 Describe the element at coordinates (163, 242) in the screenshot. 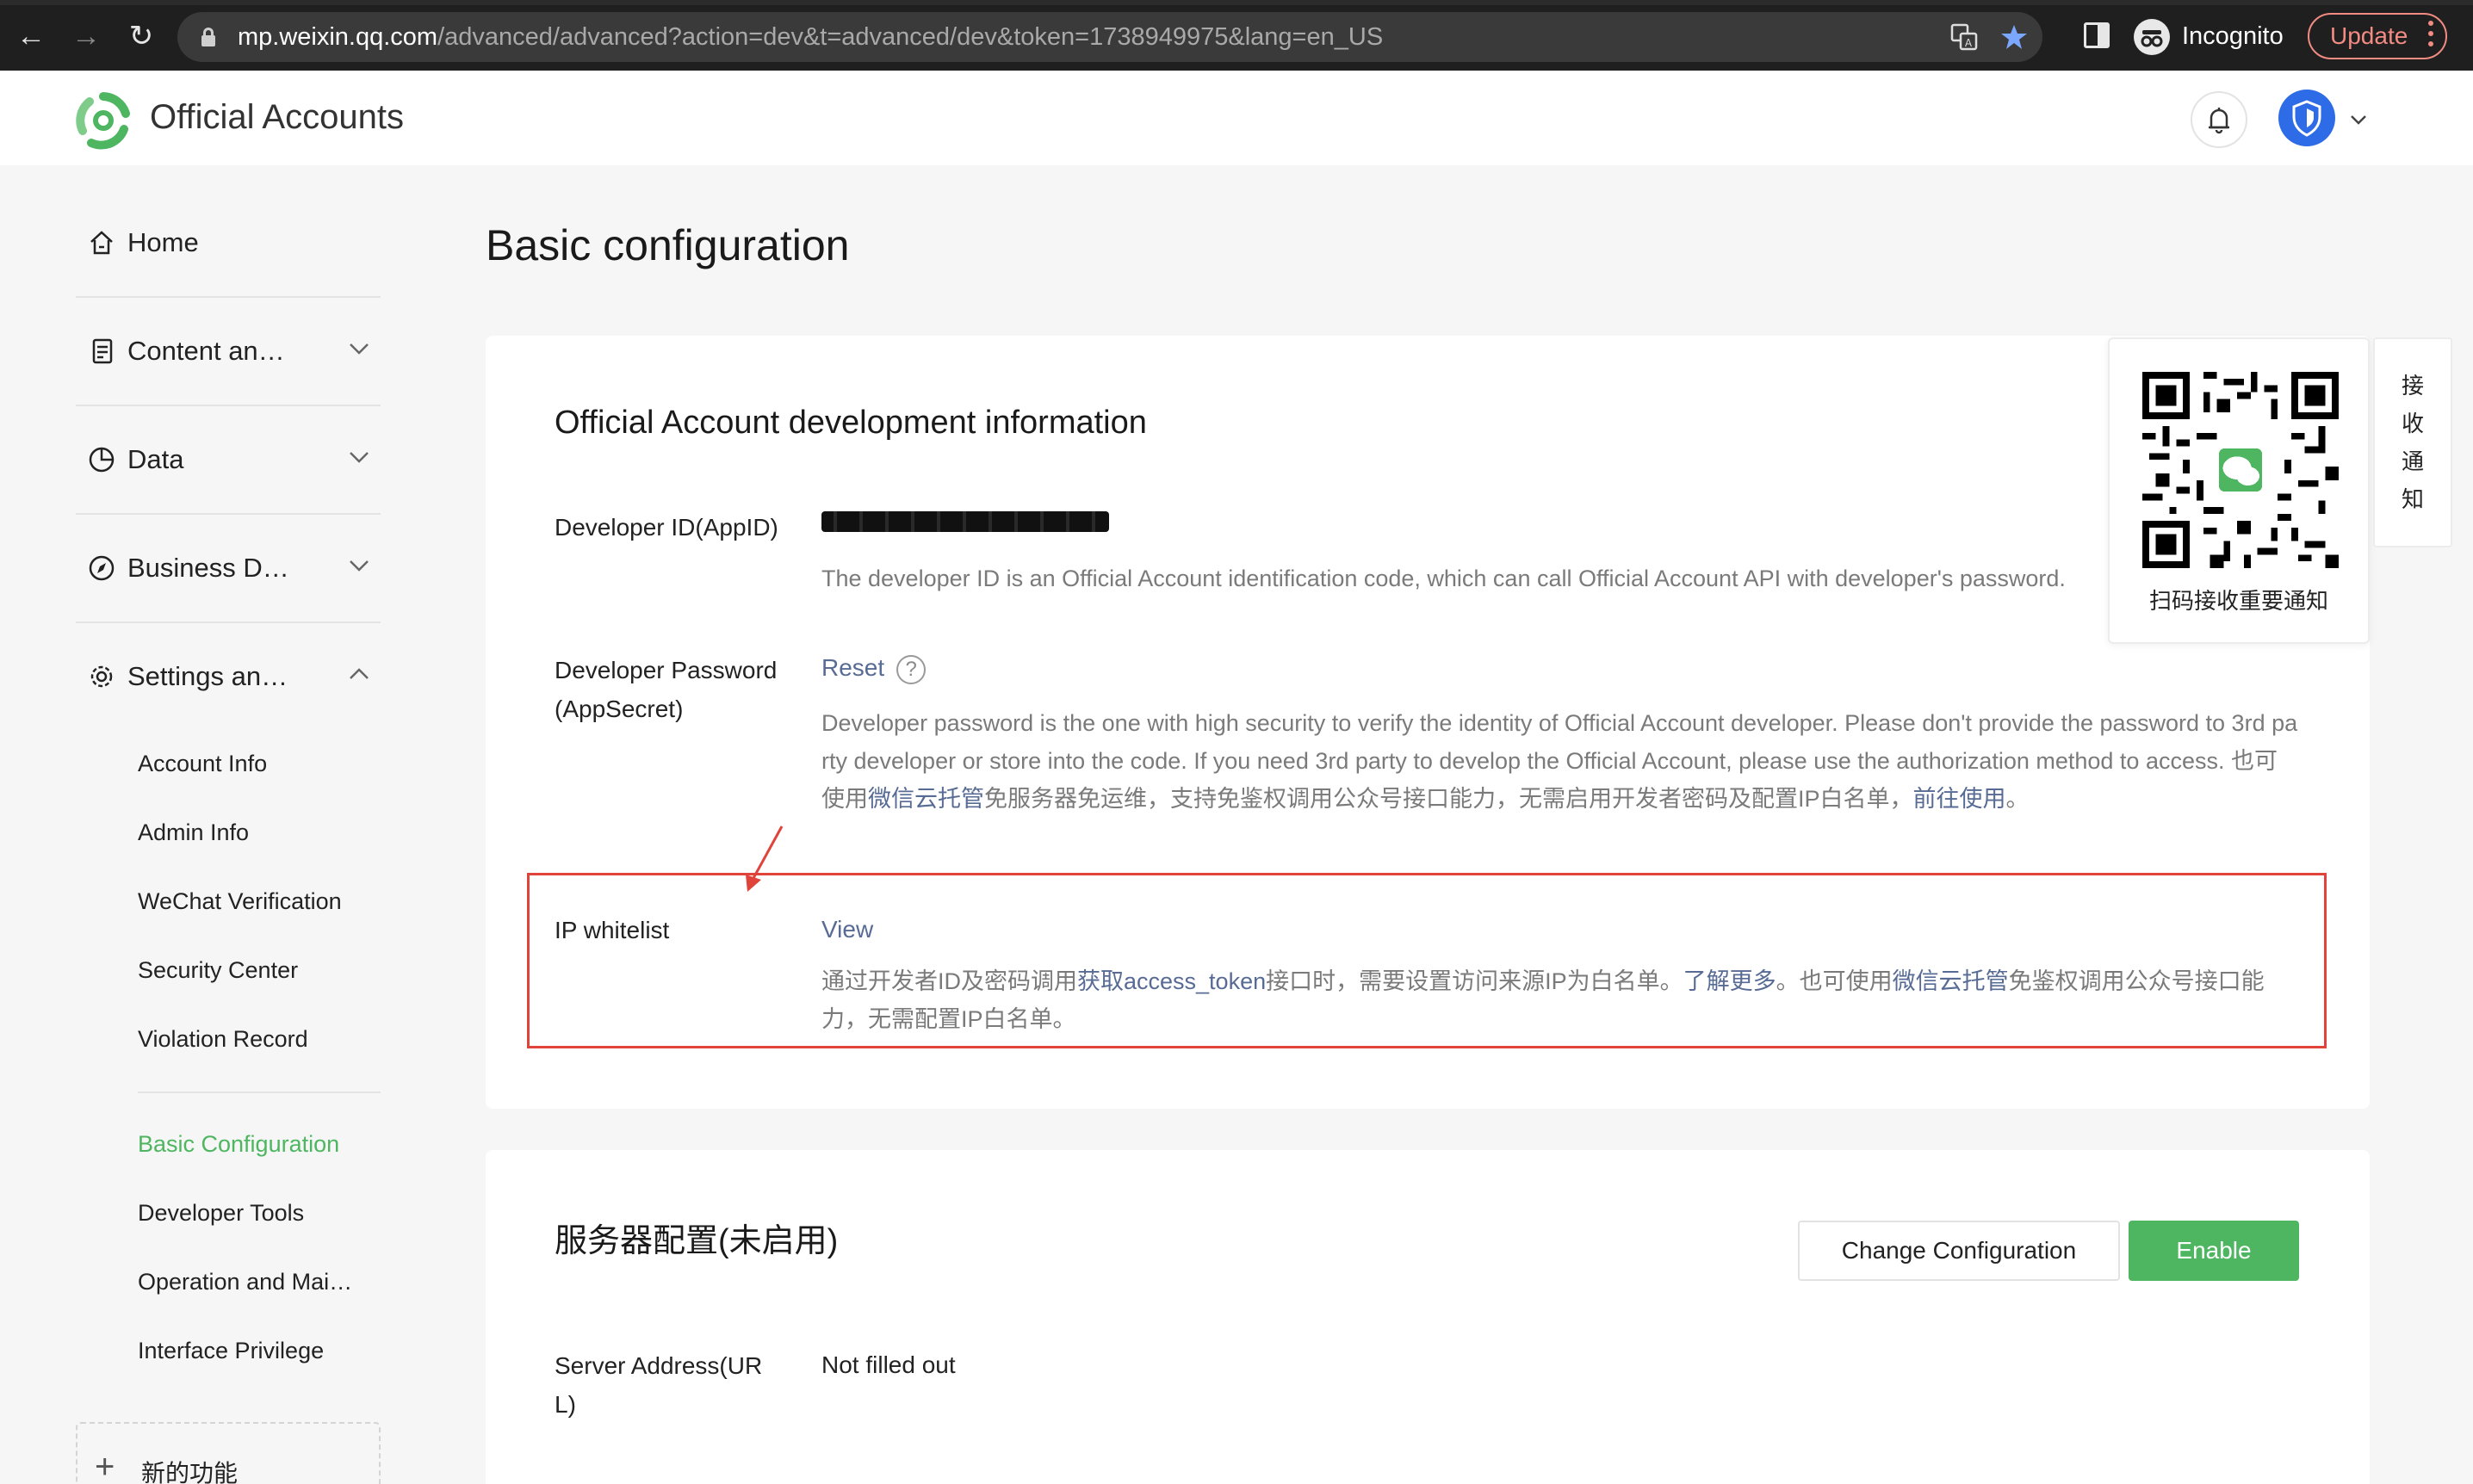

I see `sidebar-item-label: Home` at that location.